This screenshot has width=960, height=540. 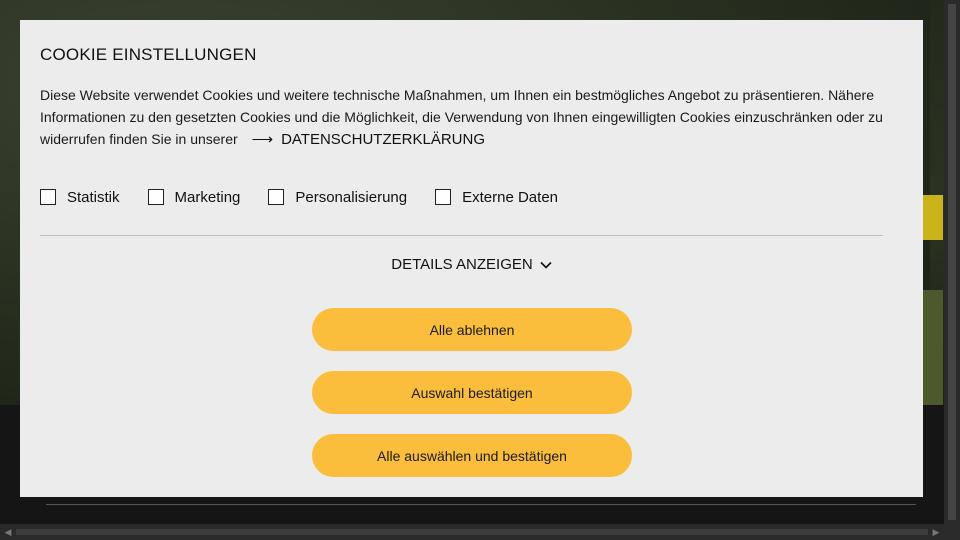 What do you see at coordinates (472, 455) in the screenshot?
I see `accept-all-button: Alle auswählen und bestätigen` at bounding box center [472, 455].